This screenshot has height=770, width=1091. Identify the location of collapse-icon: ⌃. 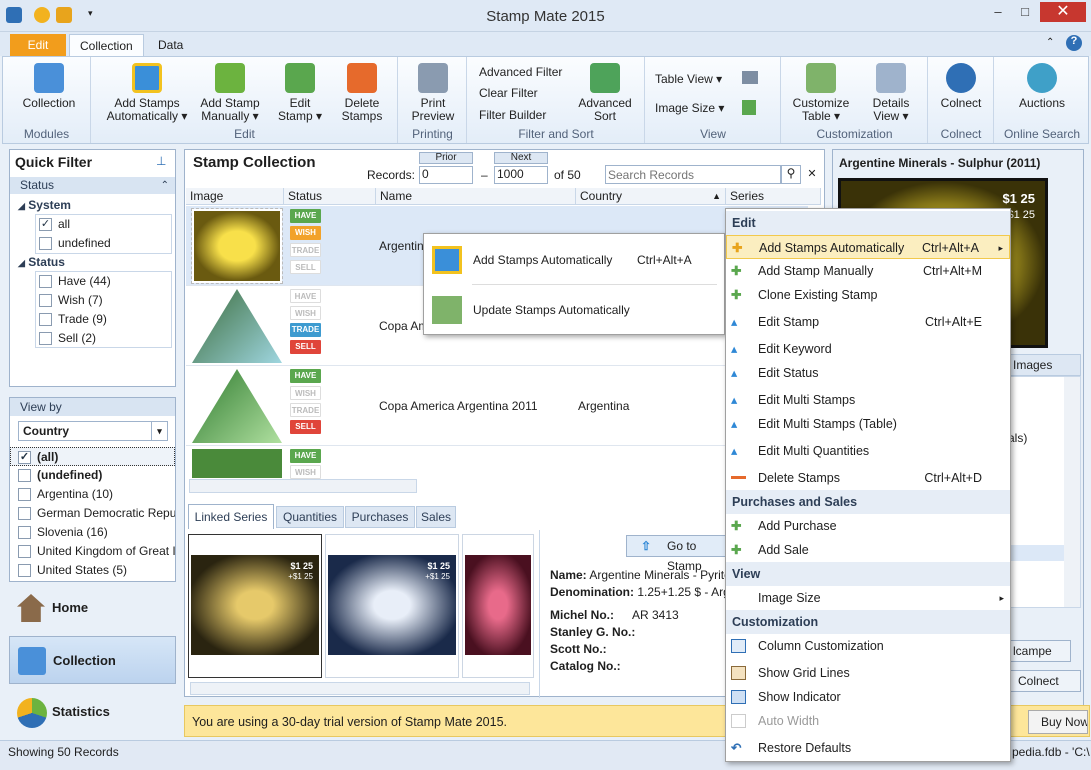
(165, 185).